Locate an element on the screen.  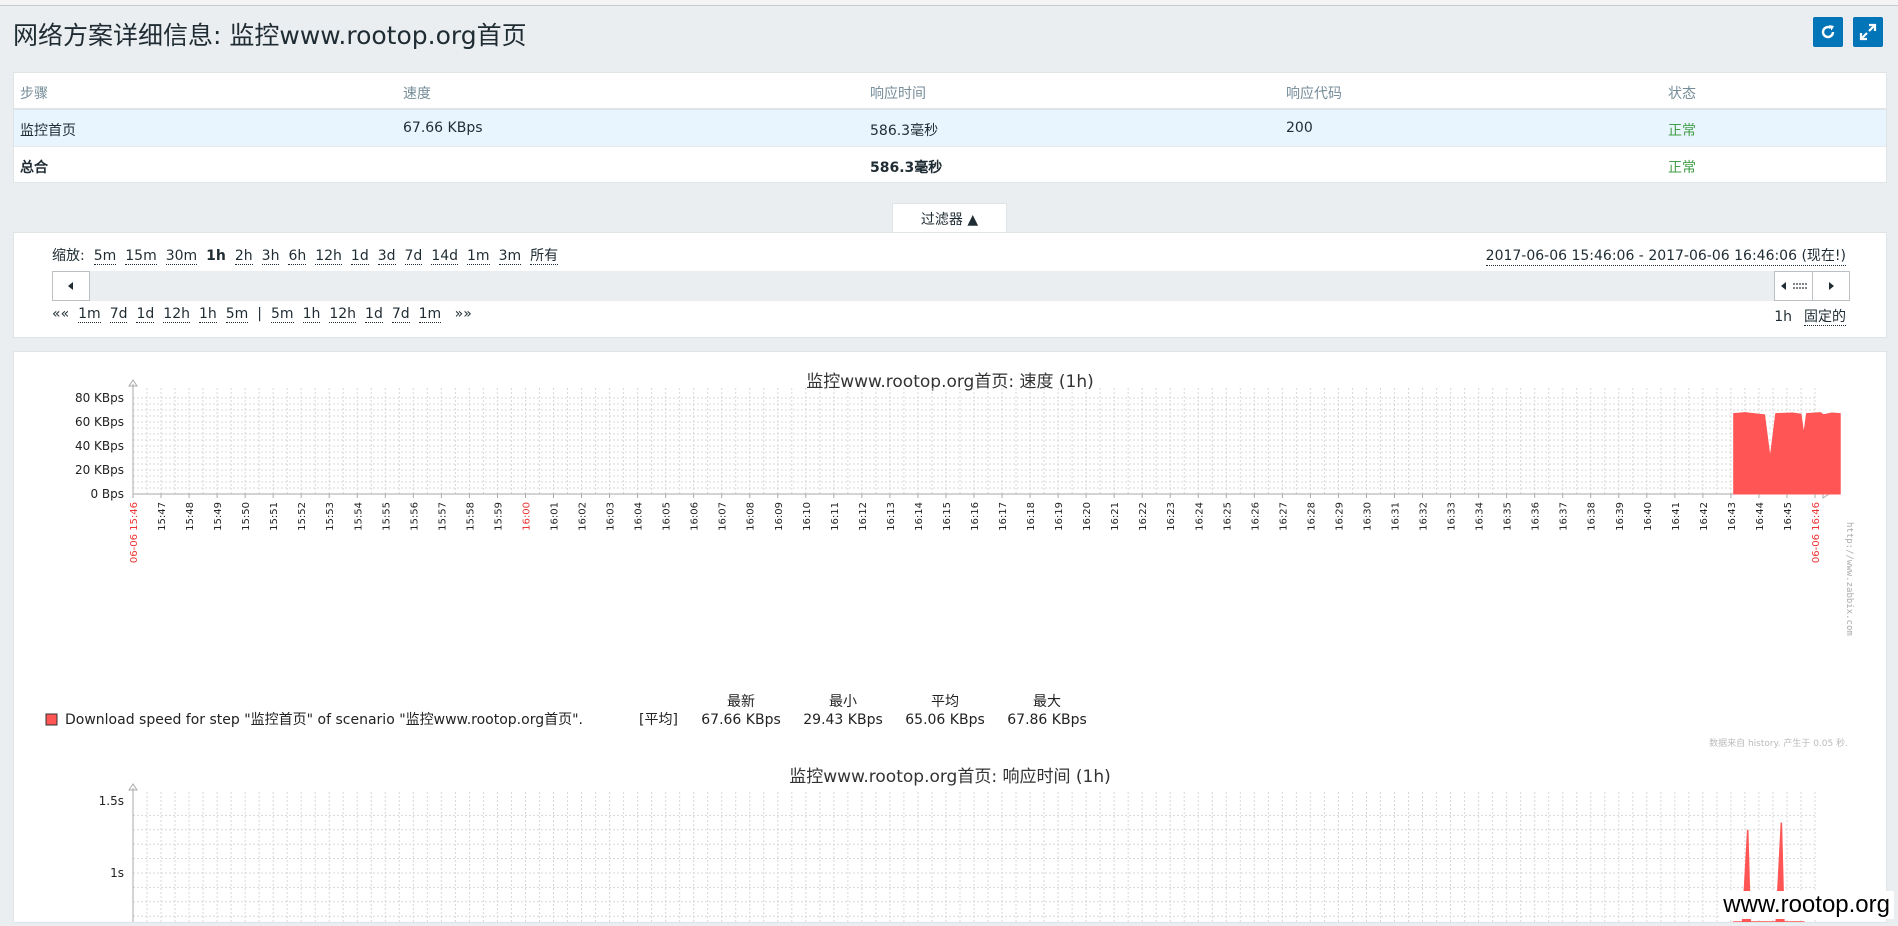
chart1-y-tick: 60 KBps is located at coordinates (99, 422).